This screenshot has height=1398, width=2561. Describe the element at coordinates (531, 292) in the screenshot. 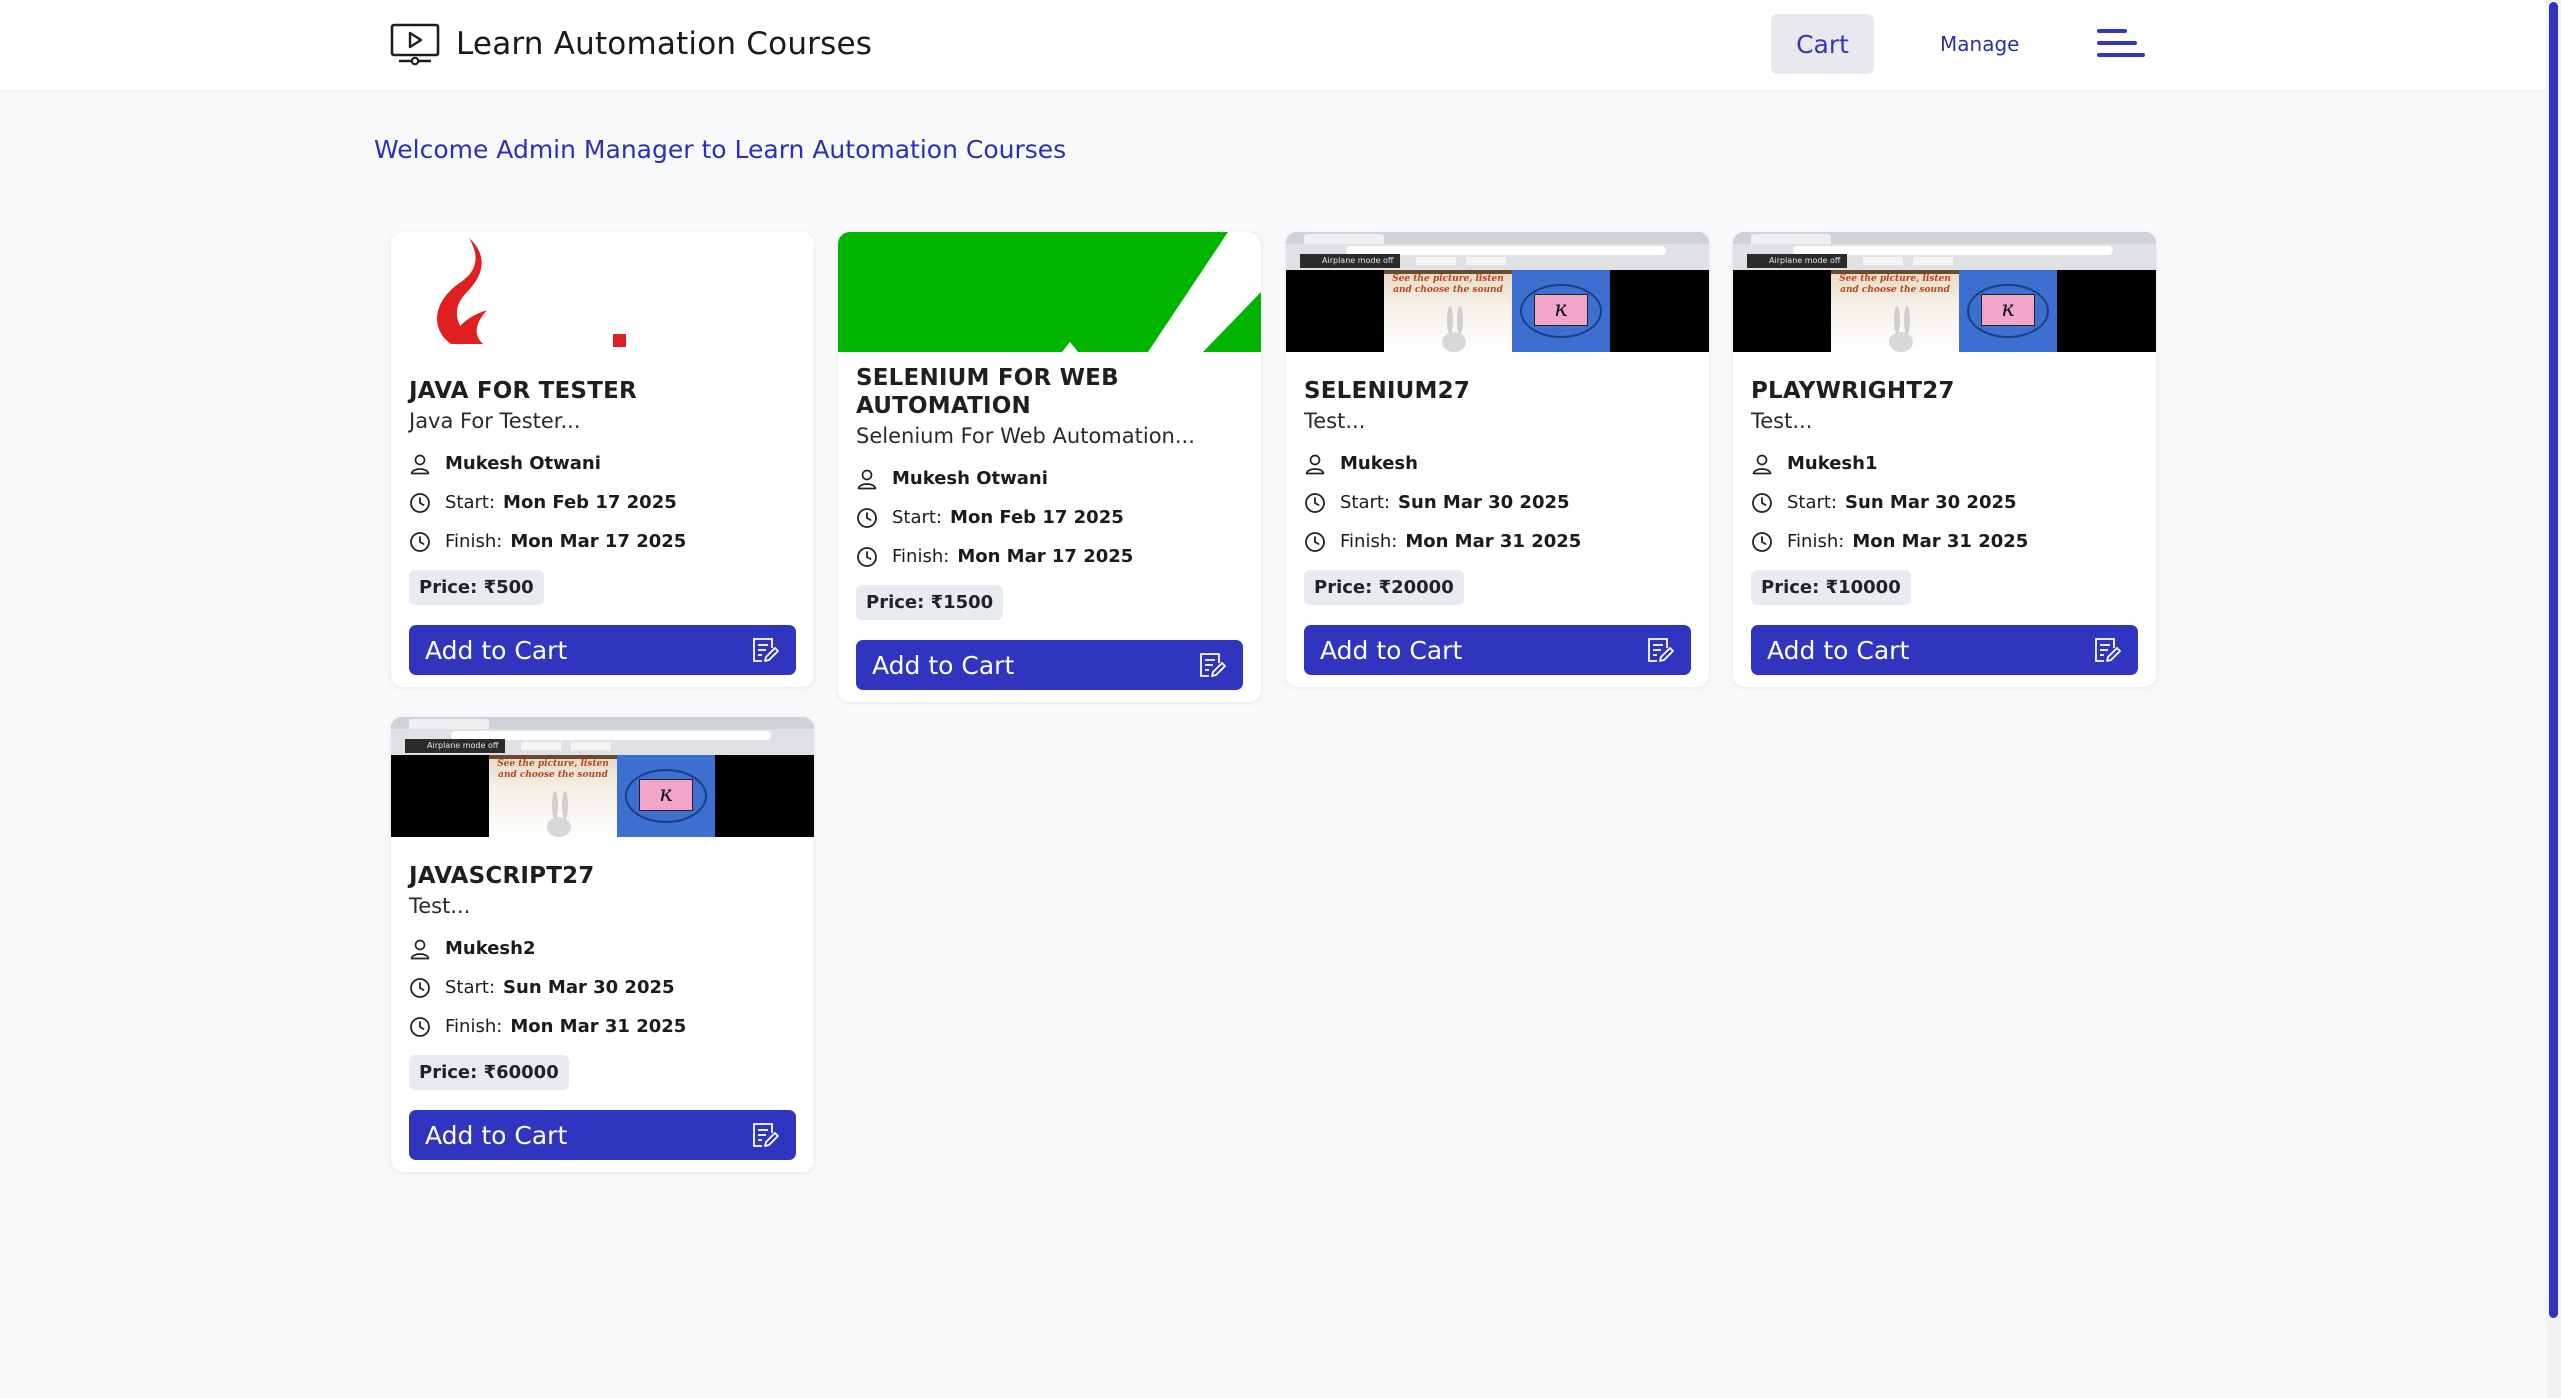

I see `java-logo-icon` at that location.